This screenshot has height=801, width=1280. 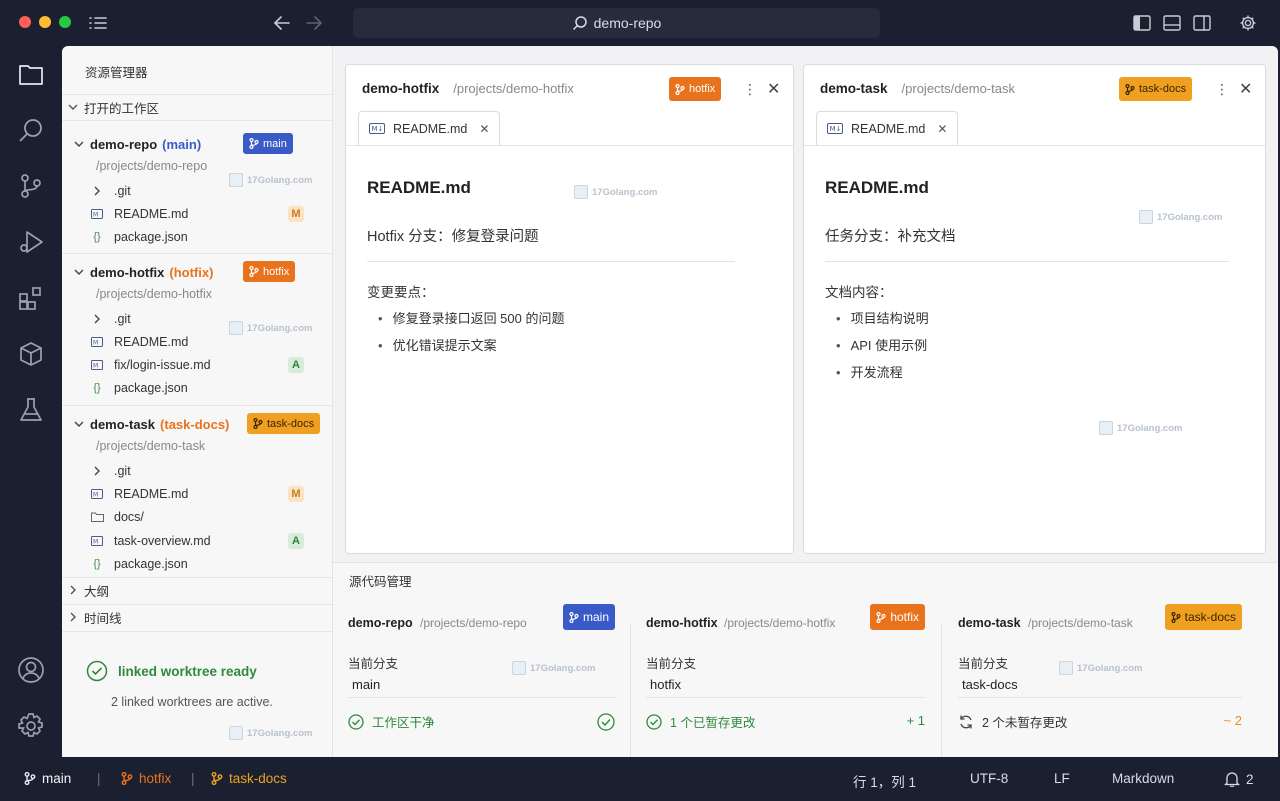 I want to click on bell-icon, so click(x=1232, y=779).